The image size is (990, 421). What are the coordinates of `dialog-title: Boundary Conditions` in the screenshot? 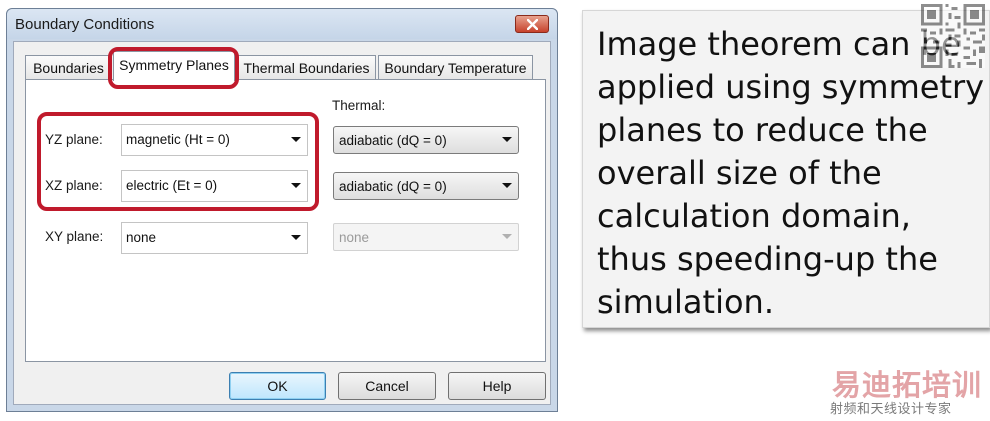 It's located at (85, 24).